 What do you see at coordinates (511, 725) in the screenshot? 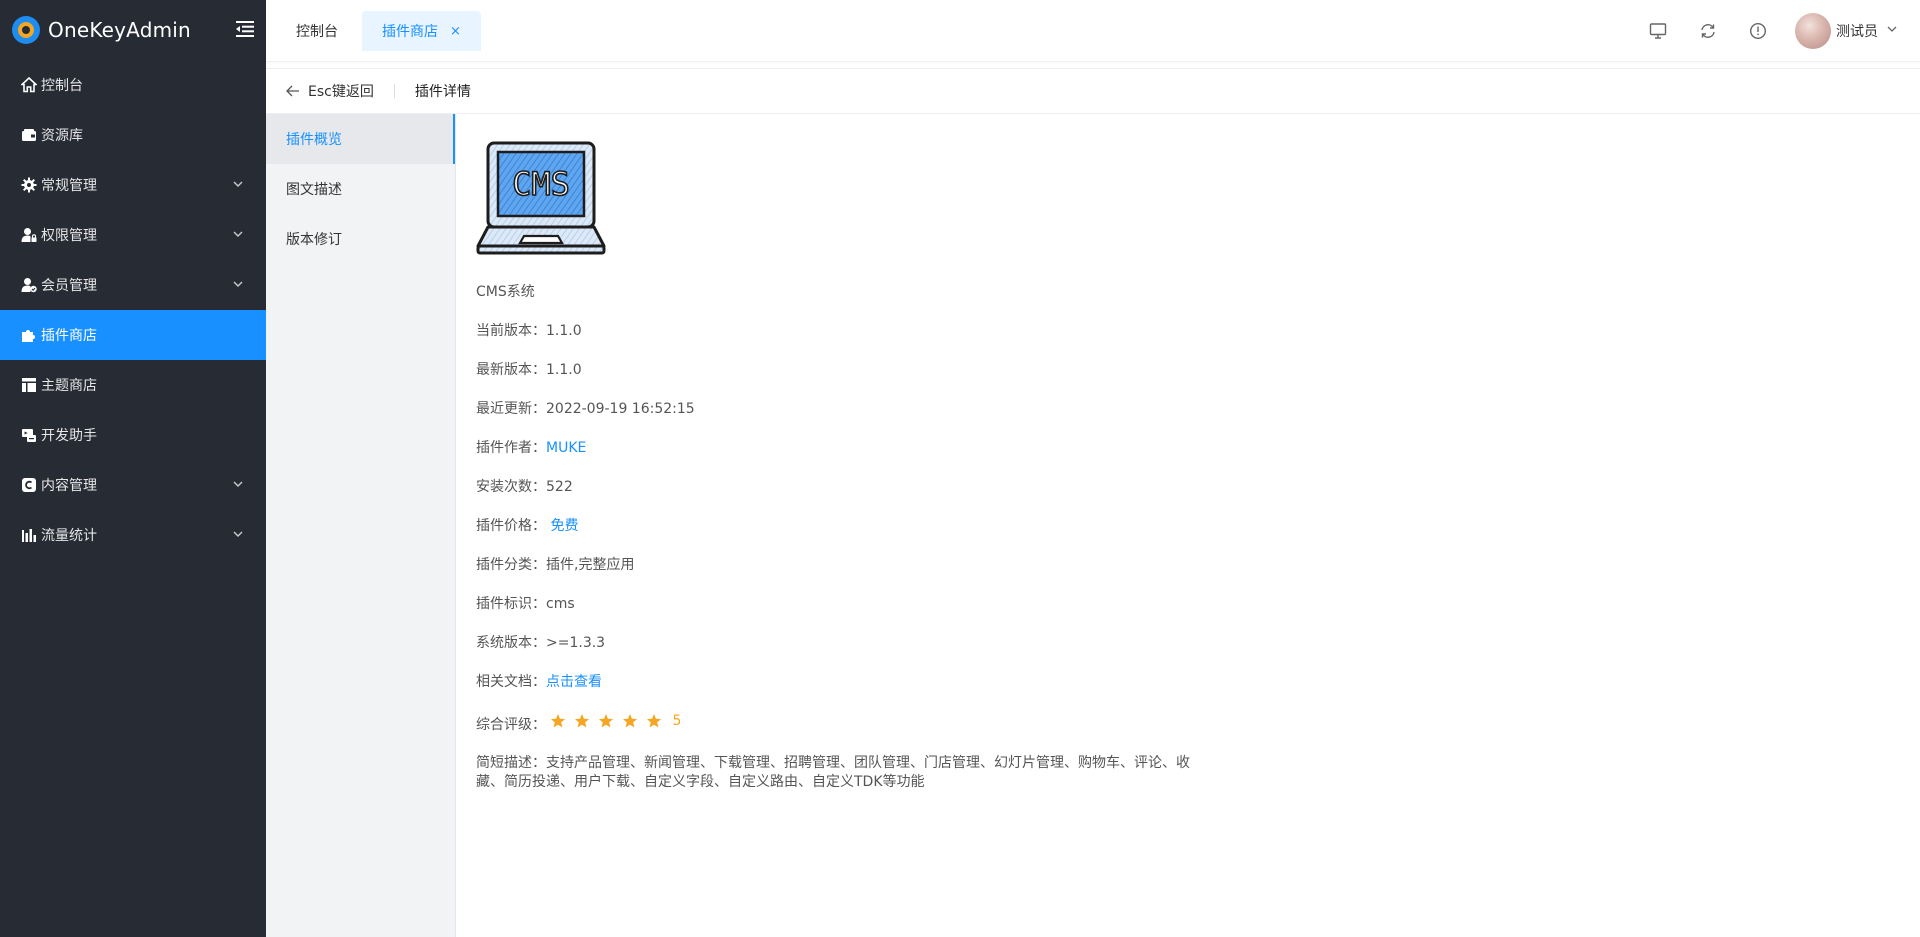
I see `rating-label: 综合评级：` at bounding box center [511, 725].